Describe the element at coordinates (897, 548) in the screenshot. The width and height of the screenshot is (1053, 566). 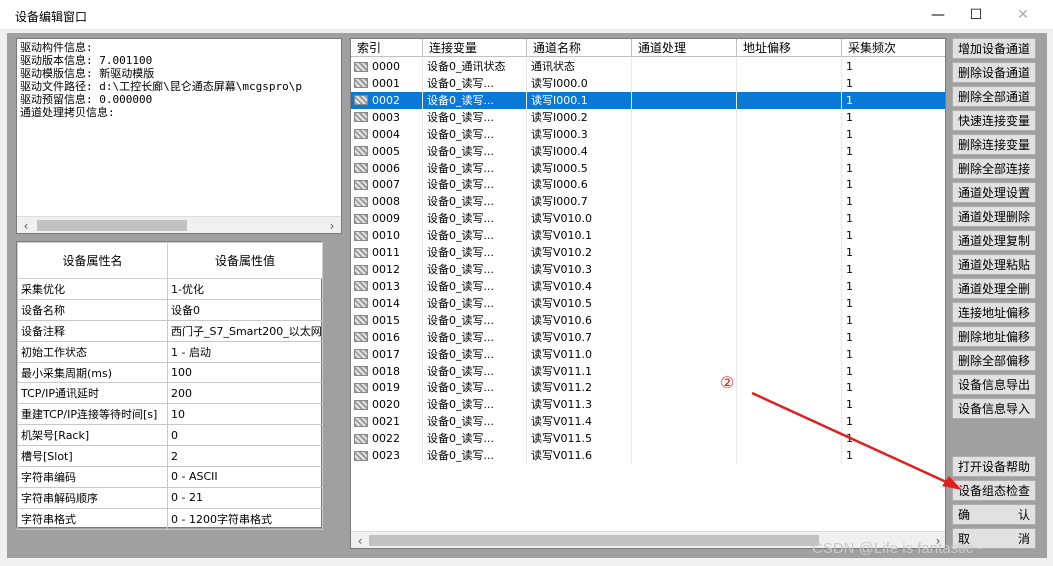
I see `watermark: CSDN @Life is fantastic~` at that location.